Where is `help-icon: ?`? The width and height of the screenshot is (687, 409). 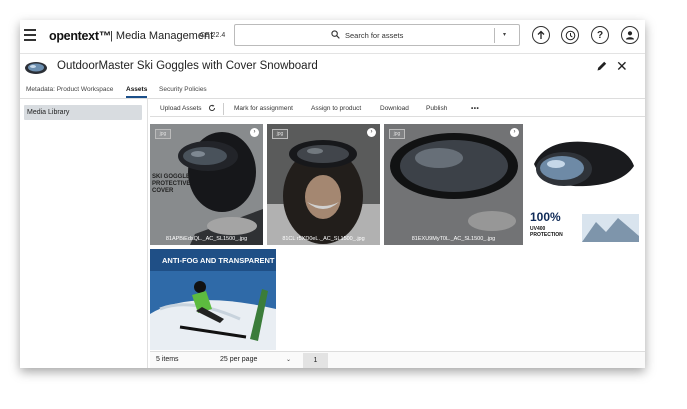
help-icon: ? is located at coordinates (600, 35).